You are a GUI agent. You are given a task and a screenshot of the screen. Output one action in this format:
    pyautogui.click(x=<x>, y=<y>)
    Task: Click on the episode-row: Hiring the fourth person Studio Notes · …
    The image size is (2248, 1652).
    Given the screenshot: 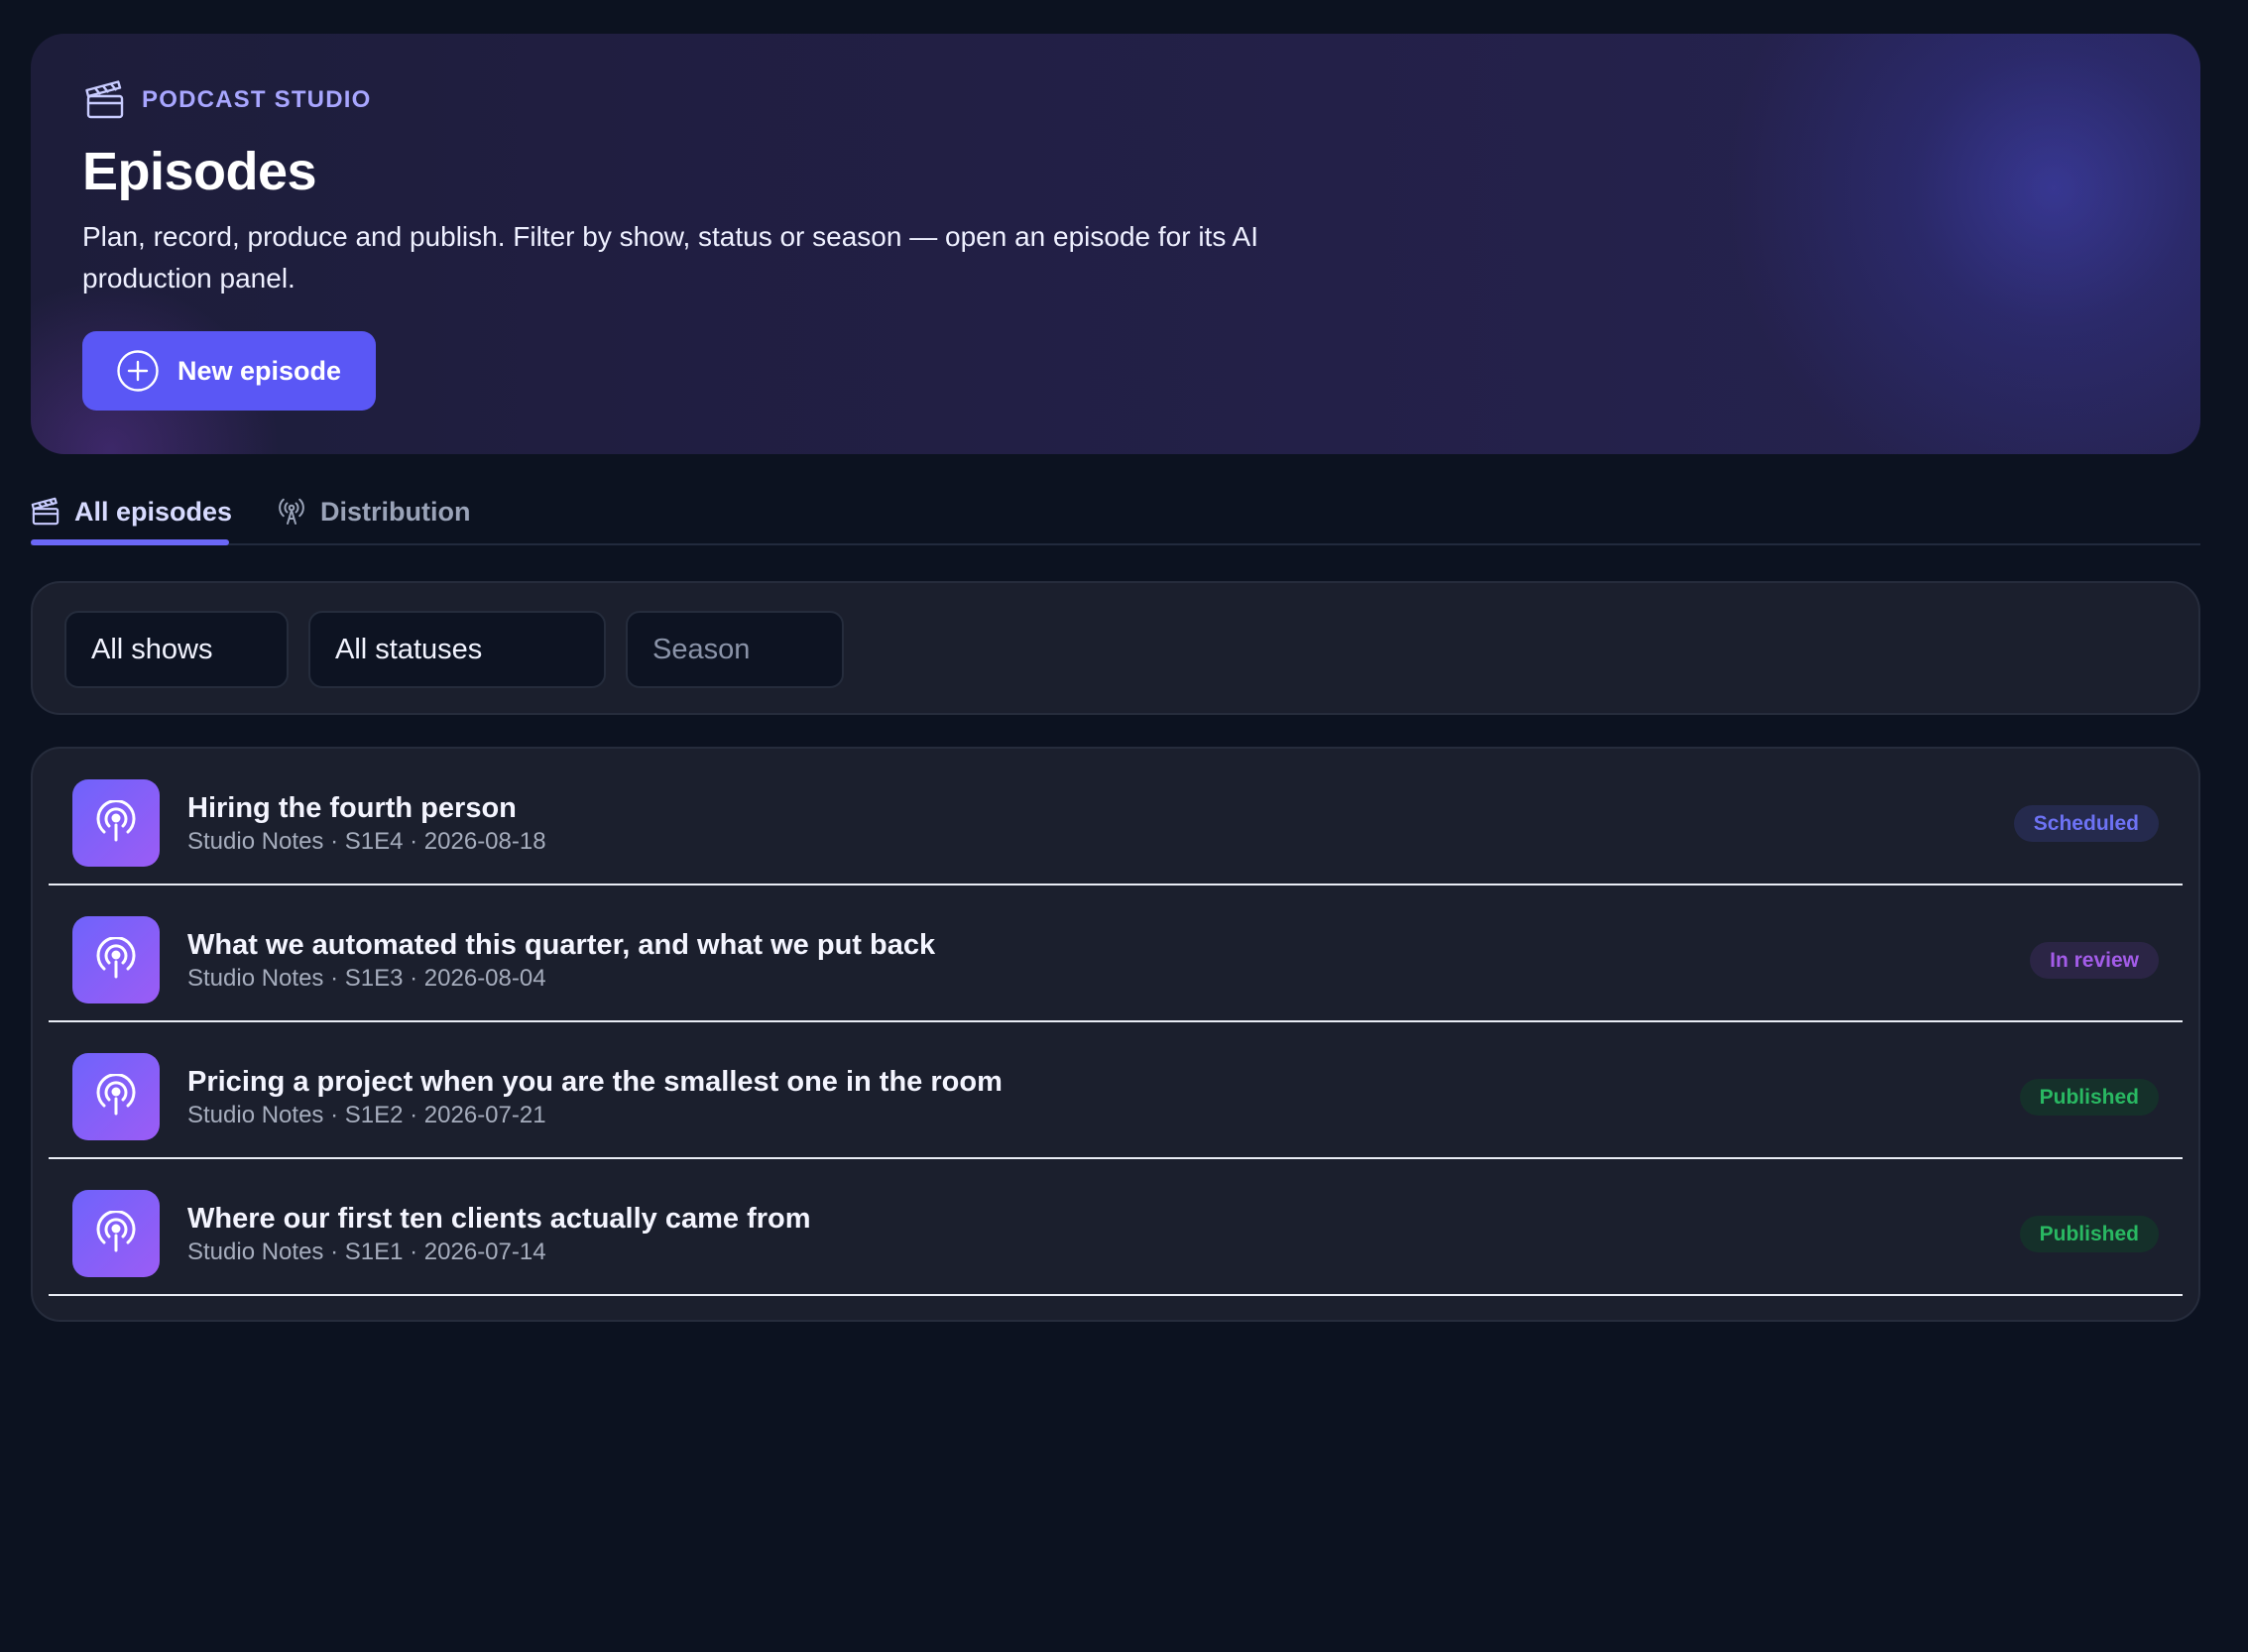 What is the action you would take?
    pyautogui.click(x=1116, y=817)
    